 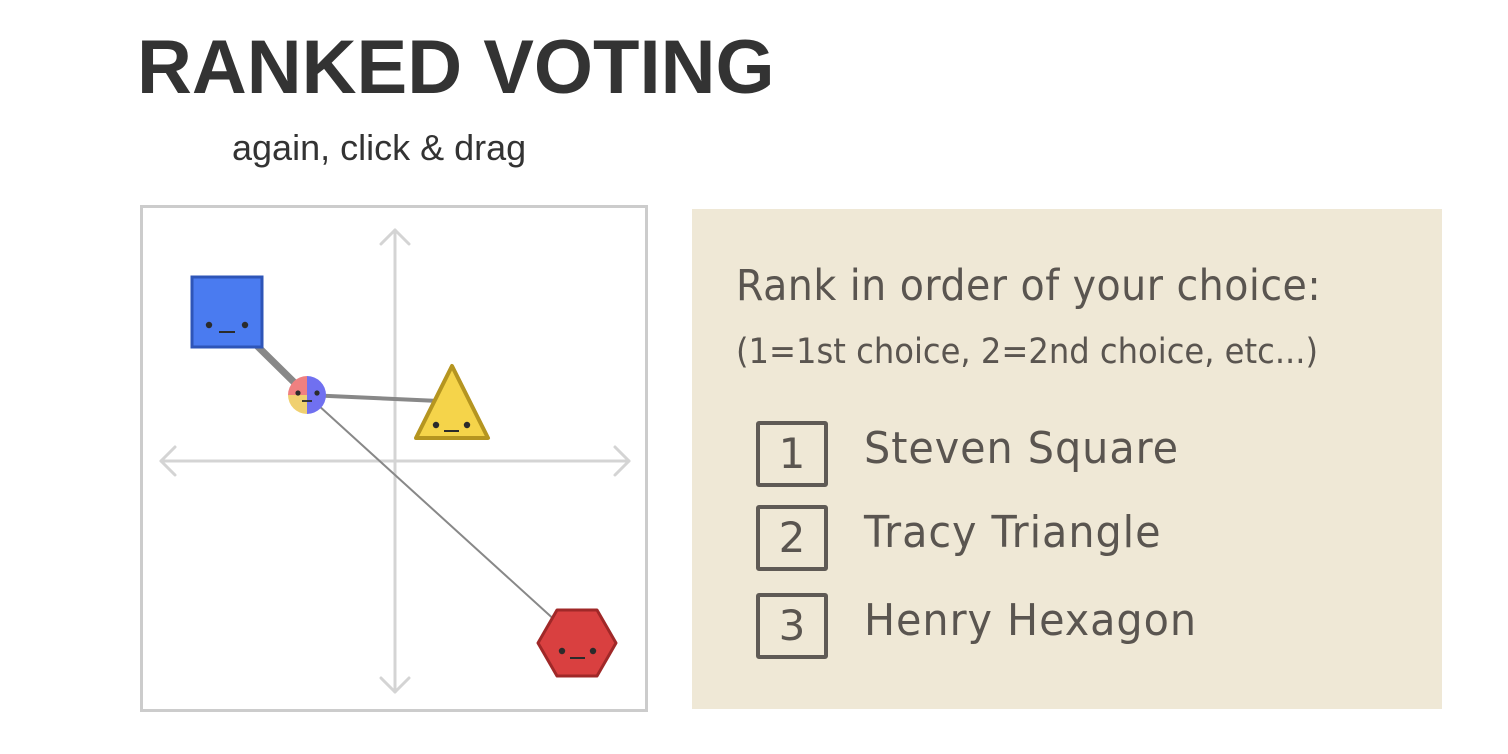 What do you see at coordinates (373, 398) in the screenshot?
I see `preference-line-triangle` at bounding box center [373, 398].